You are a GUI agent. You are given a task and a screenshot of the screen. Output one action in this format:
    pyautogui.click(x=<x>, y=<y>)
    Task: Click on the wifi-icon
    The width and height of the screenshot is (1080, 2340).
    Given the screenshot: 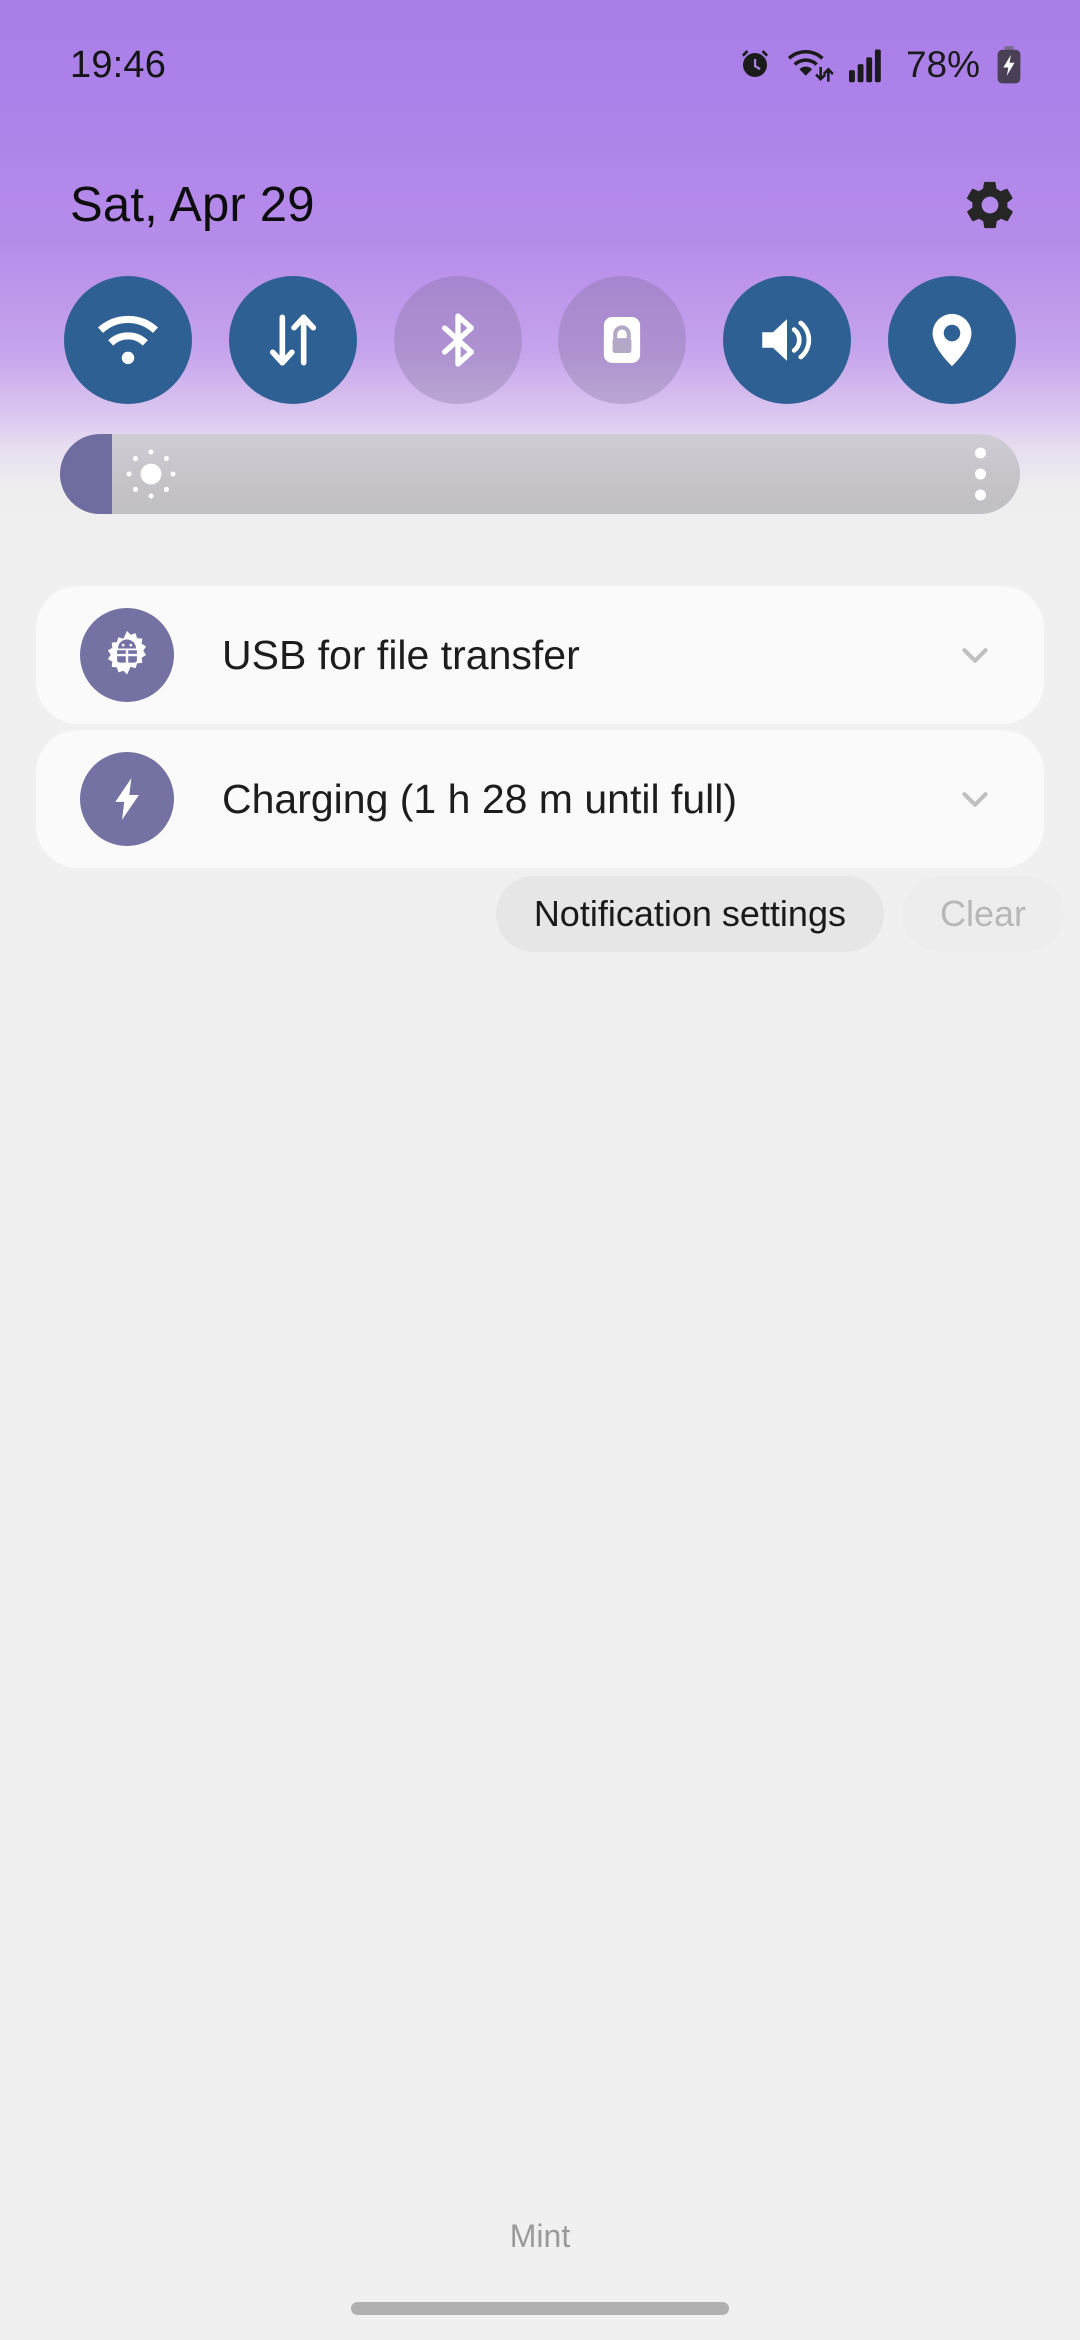 What is the action you would take?
    pyautogui.click(x=128, y=340)
    